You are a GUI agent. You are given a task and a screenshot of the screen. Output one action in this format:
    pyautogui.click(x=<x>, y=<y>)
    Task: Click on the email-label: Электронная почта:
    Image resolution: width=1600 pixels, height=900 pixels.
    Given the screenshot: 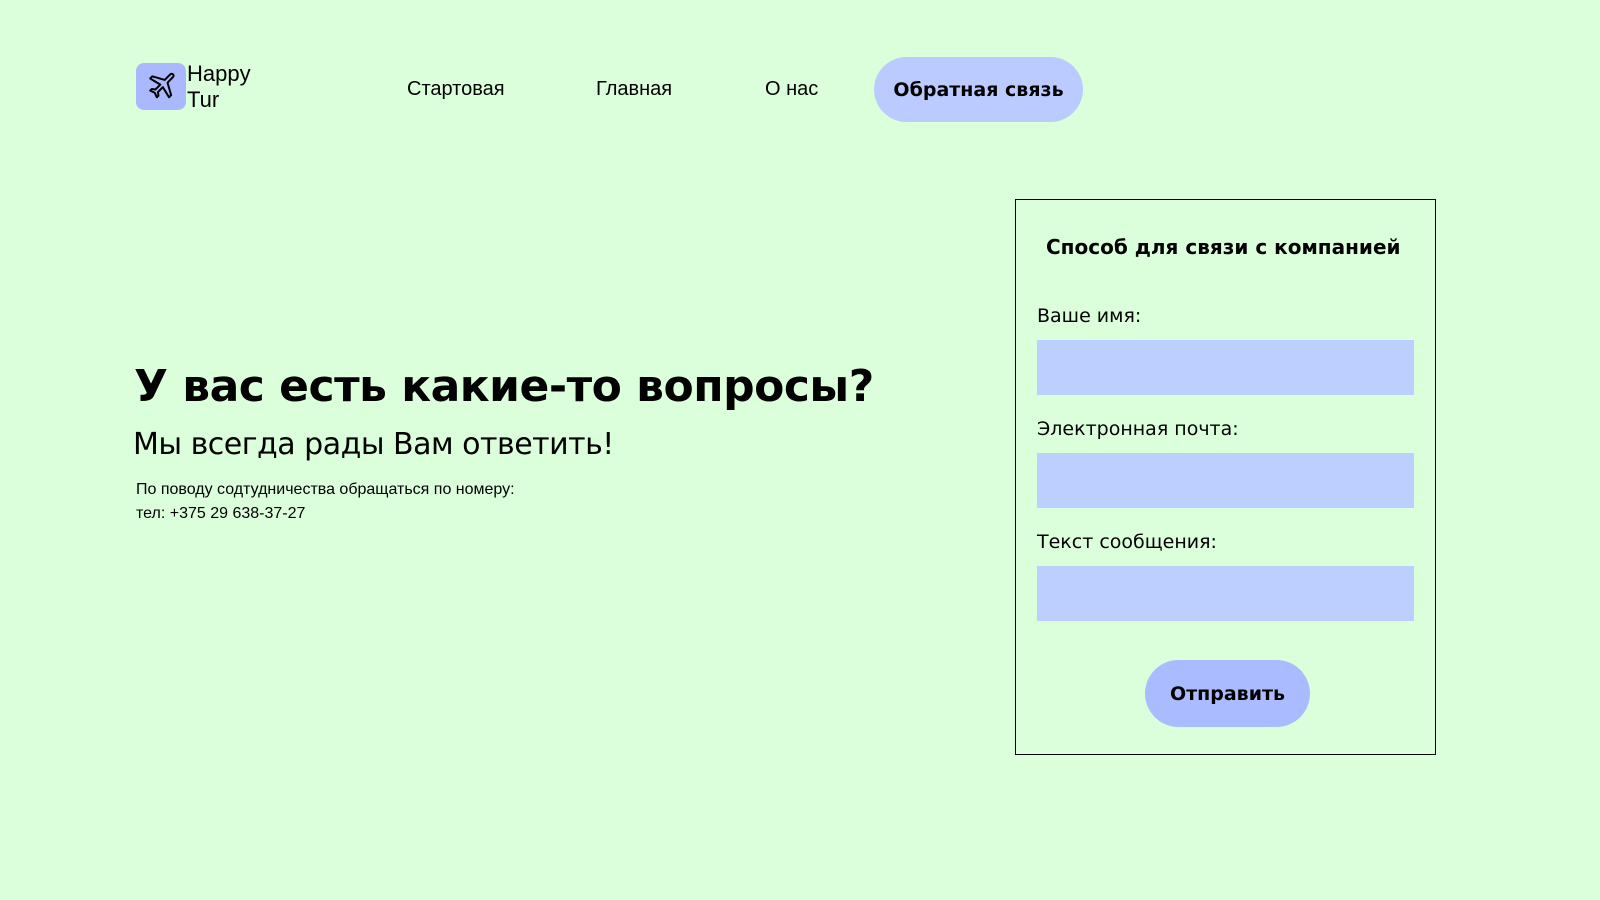 What is the action you would take?
    pyautogui.click(x=1138, y=429)
    